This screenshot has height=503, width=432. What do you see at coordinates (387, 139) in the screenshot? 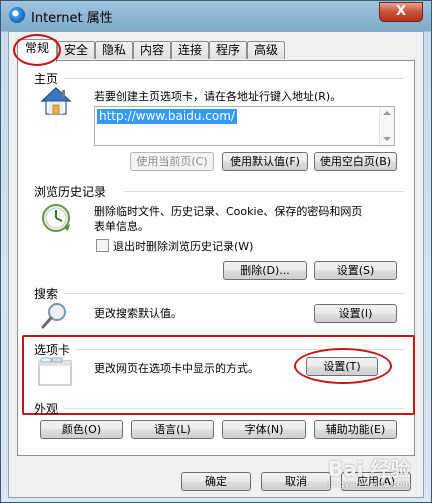
I see `scroll-down-icon` at bounding box center [387, 139].